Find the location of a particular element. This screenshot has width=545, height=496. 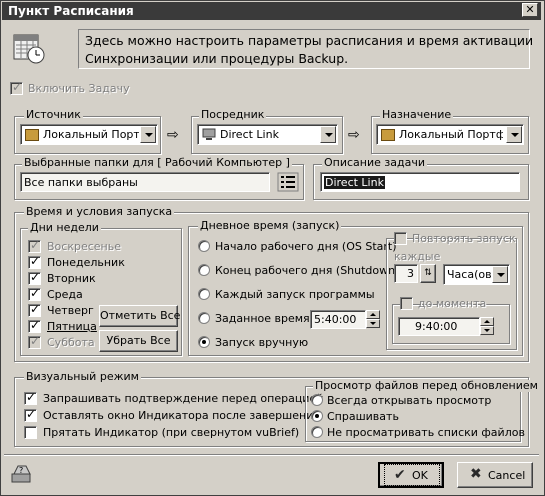

daytime-option-label: Каждый запуск программы is located at coordinates (295, 294).